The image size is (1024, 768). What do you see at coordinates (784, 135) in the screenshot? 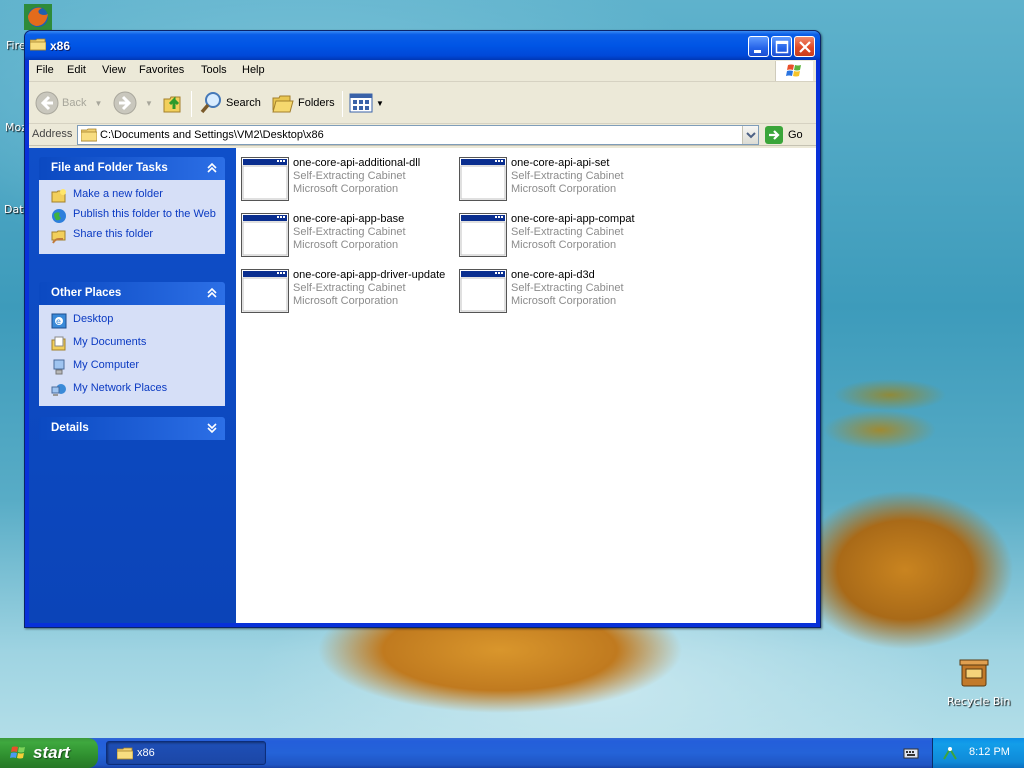
I see `go-button: Go` at bounding box center [784, 135].